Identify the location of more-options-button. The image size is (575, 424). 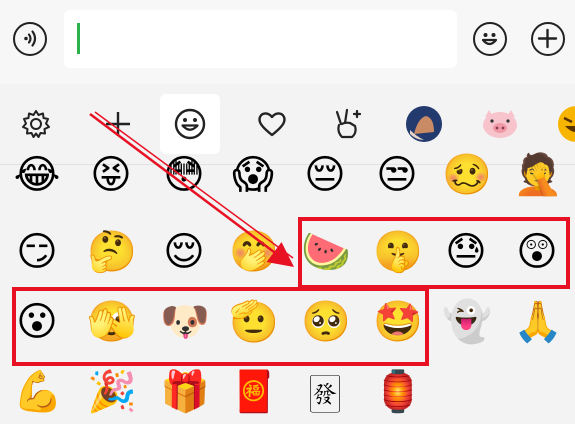
(548, 39).